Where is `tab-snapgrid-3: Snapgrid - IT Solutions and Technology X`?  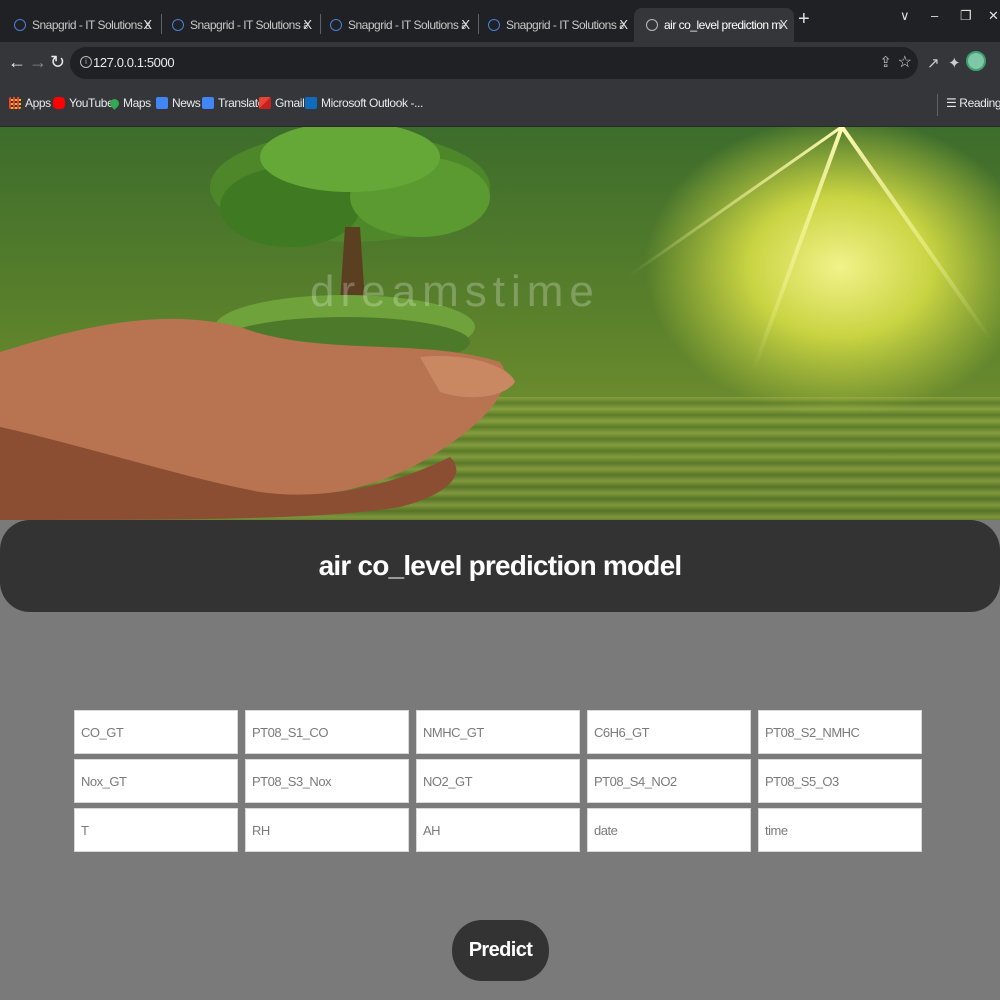
tab-snapgrid-3: Snapgrid - IT Solutions and Technology X is located at coordinates (397, 25).